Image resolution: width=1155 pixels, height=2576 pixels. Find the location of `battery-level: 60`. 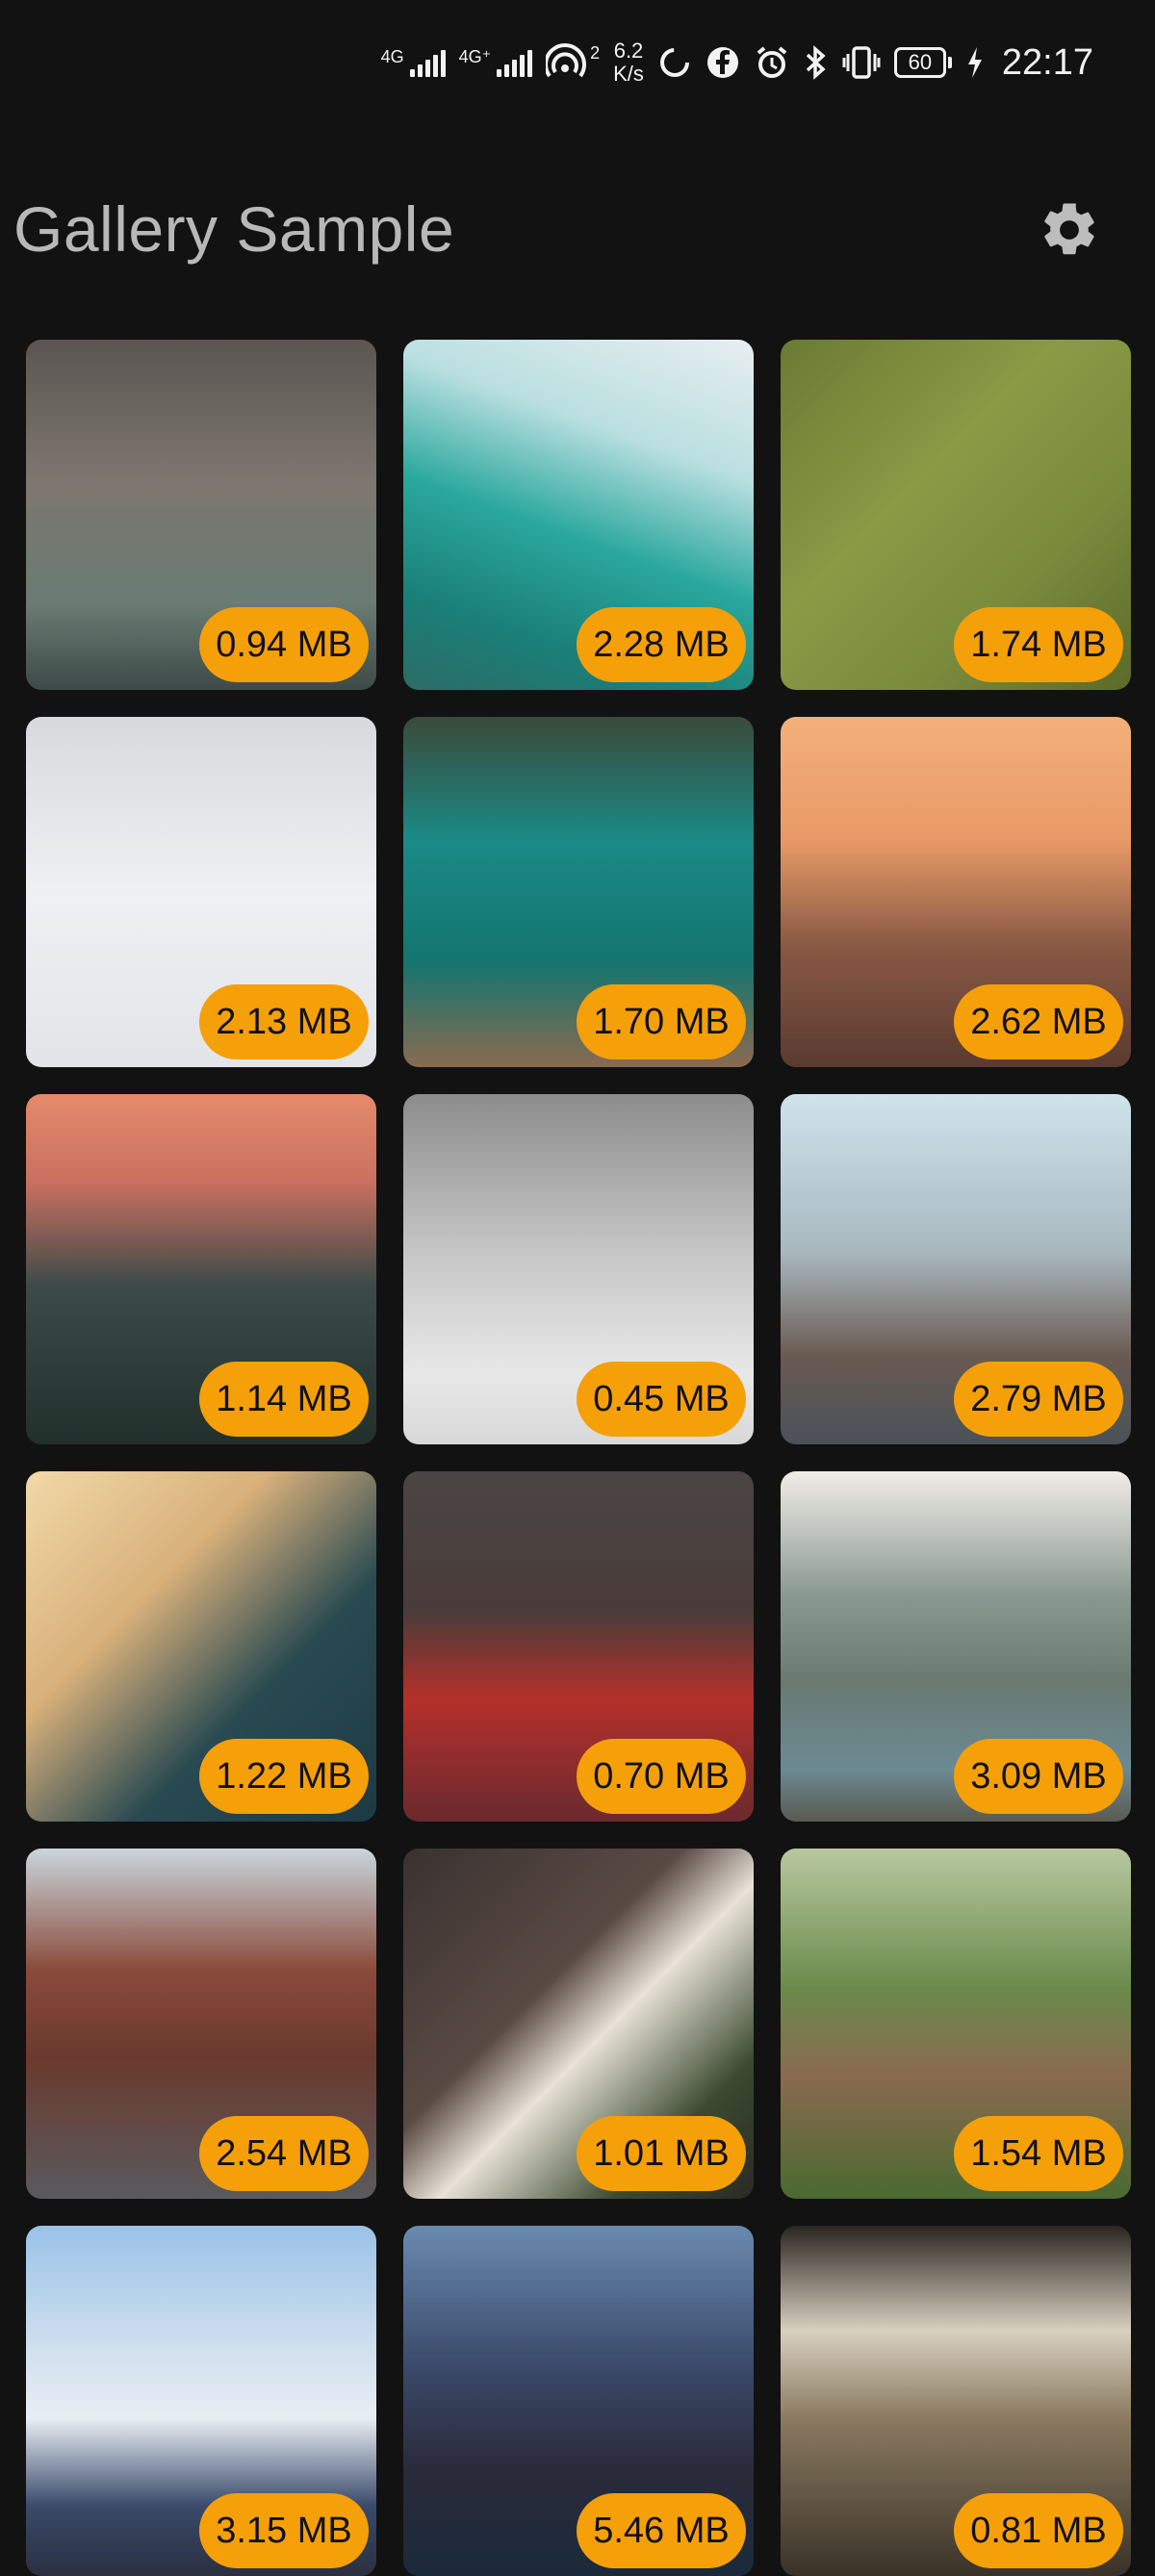

battery-level: 60 is located at coordinates (920, 62).